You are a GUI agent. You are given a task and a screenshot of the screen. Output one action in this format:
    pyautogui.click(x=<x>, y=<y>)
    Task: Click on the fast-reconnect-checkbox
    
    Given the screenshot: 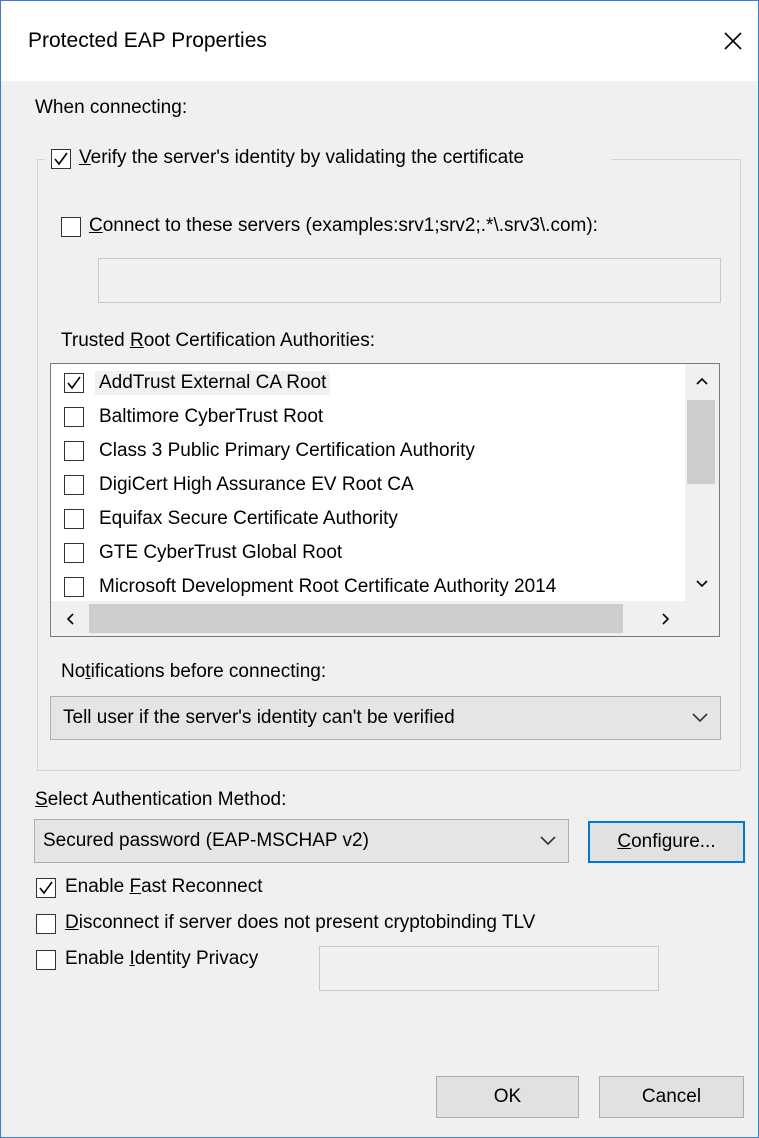 What is the action you would take?
    pyautogui.click(x=46, y=888)
    